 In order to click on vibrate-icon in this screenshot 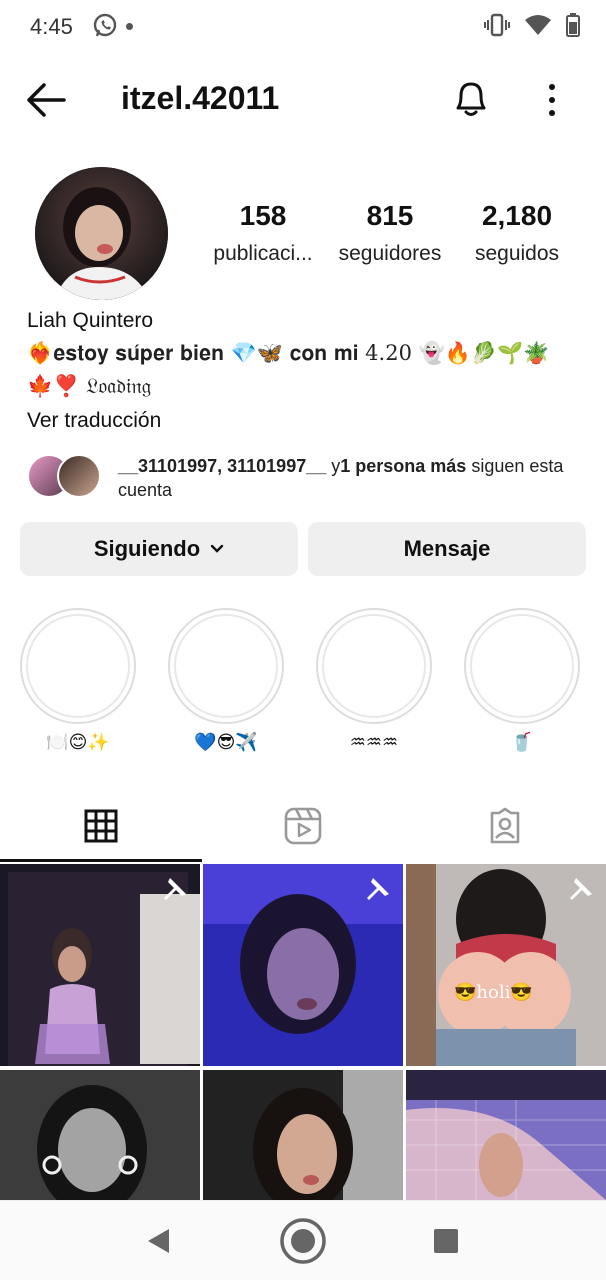, I will do `click(497, 25)`.